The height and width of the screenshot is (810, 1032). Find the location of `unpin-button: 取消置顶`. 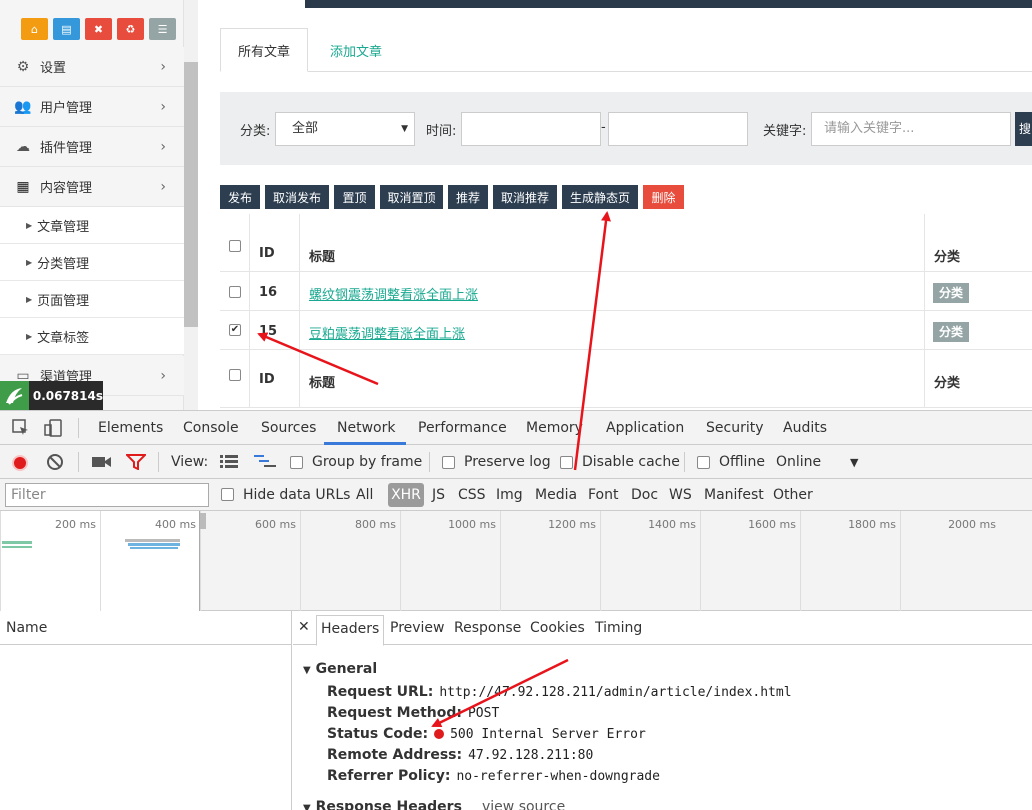

unpin-button: 取消置顶 is located at coordinates (411, 197).